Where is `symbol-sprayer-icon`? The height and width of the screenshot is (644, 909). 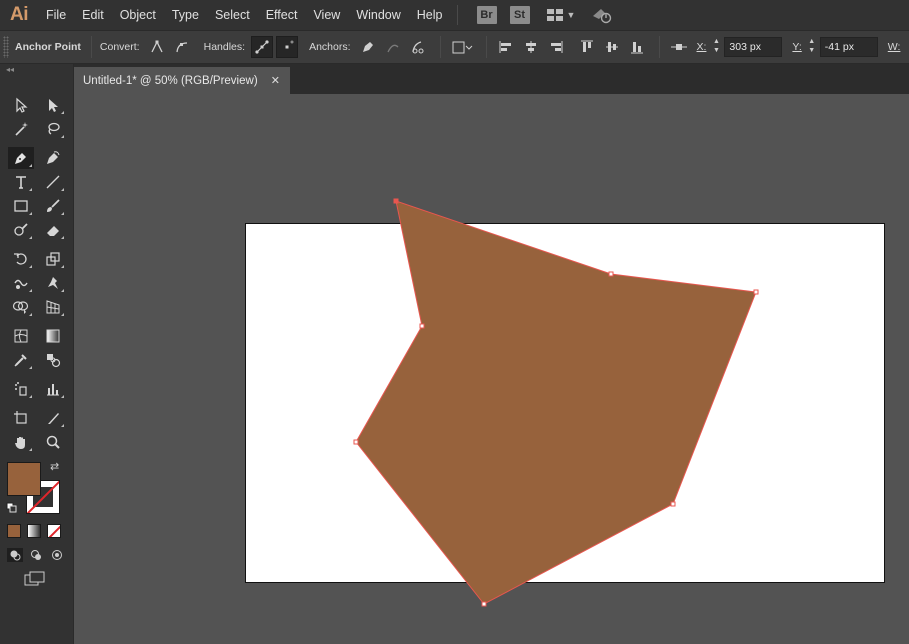 symbol-sprayer-icon is located at coordinates (21, 389).